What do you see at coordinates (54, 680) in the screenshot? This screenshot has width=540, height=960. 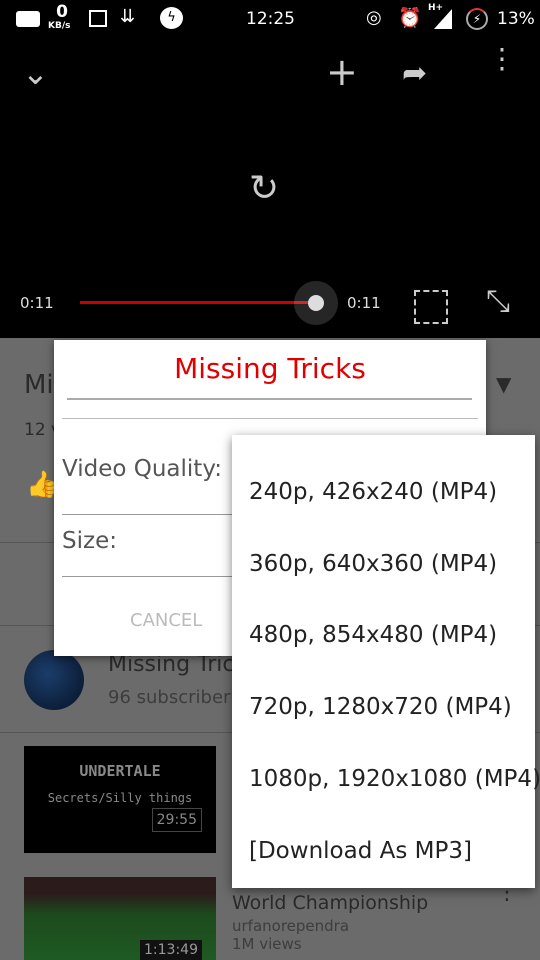 I see `channel-avatar` at bounding box center [54, 680].